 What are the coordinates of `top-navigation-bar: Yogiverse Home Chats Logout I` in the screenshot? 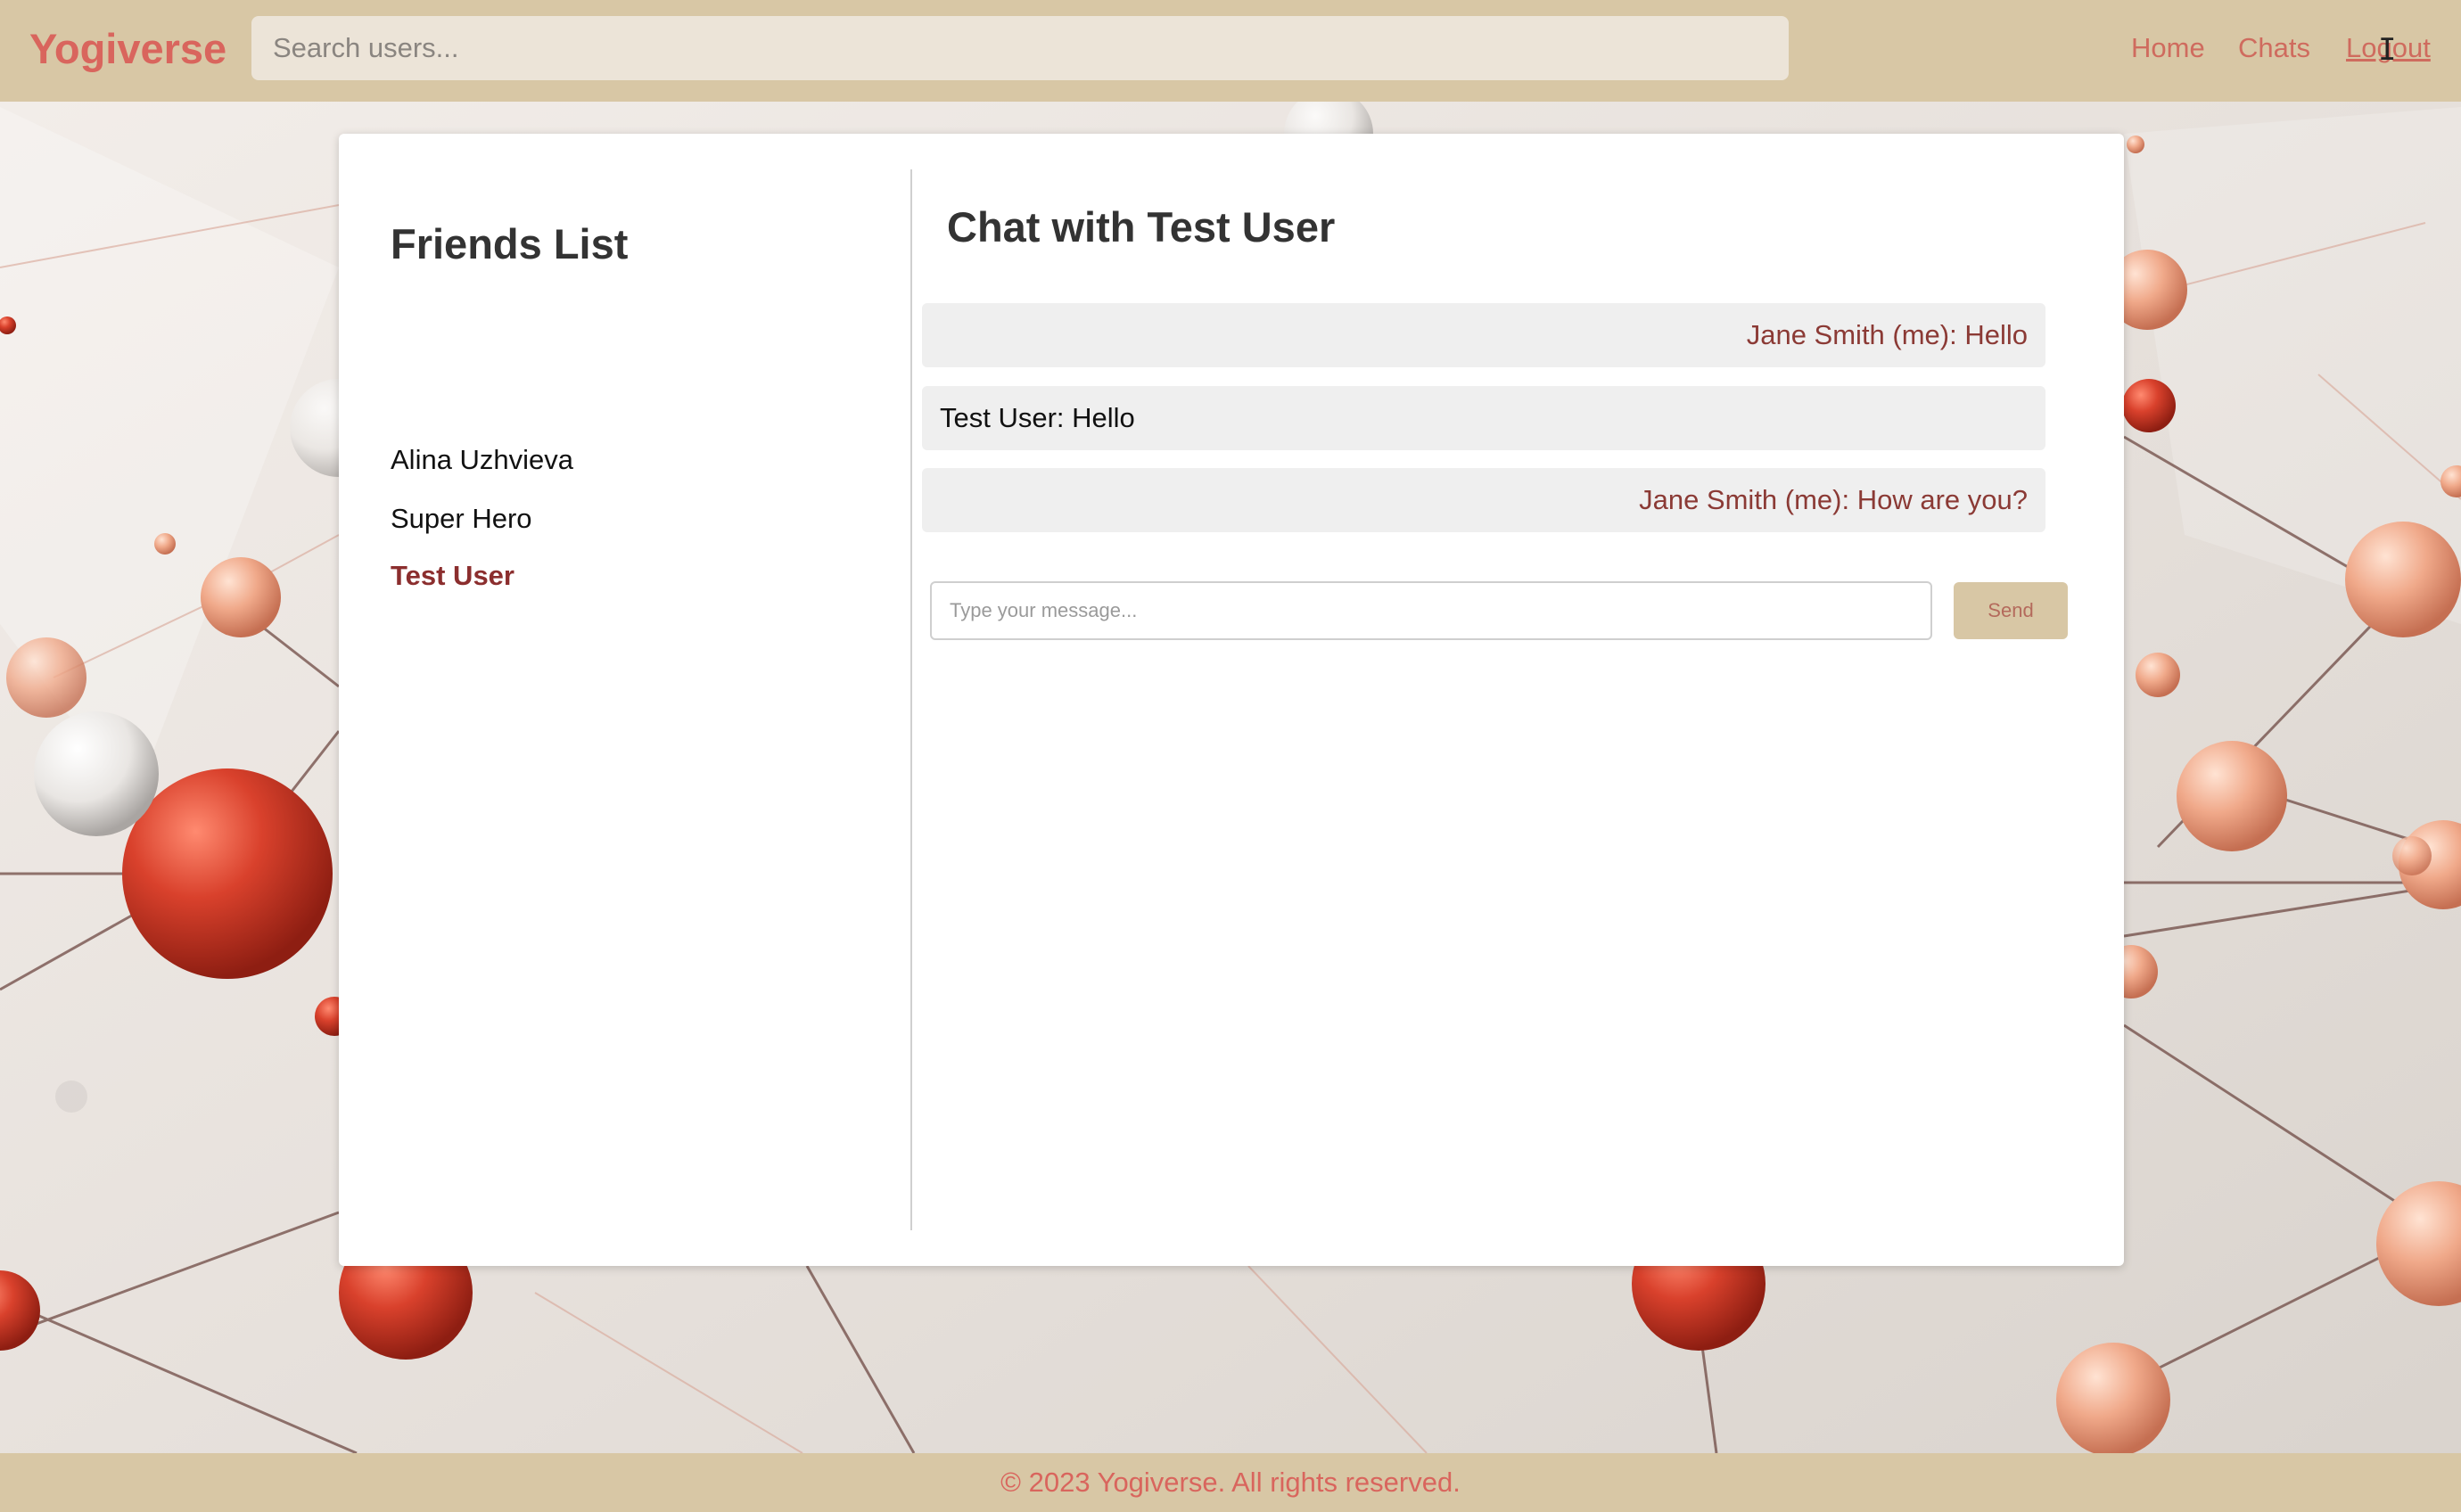 It's located at (1230, 51).